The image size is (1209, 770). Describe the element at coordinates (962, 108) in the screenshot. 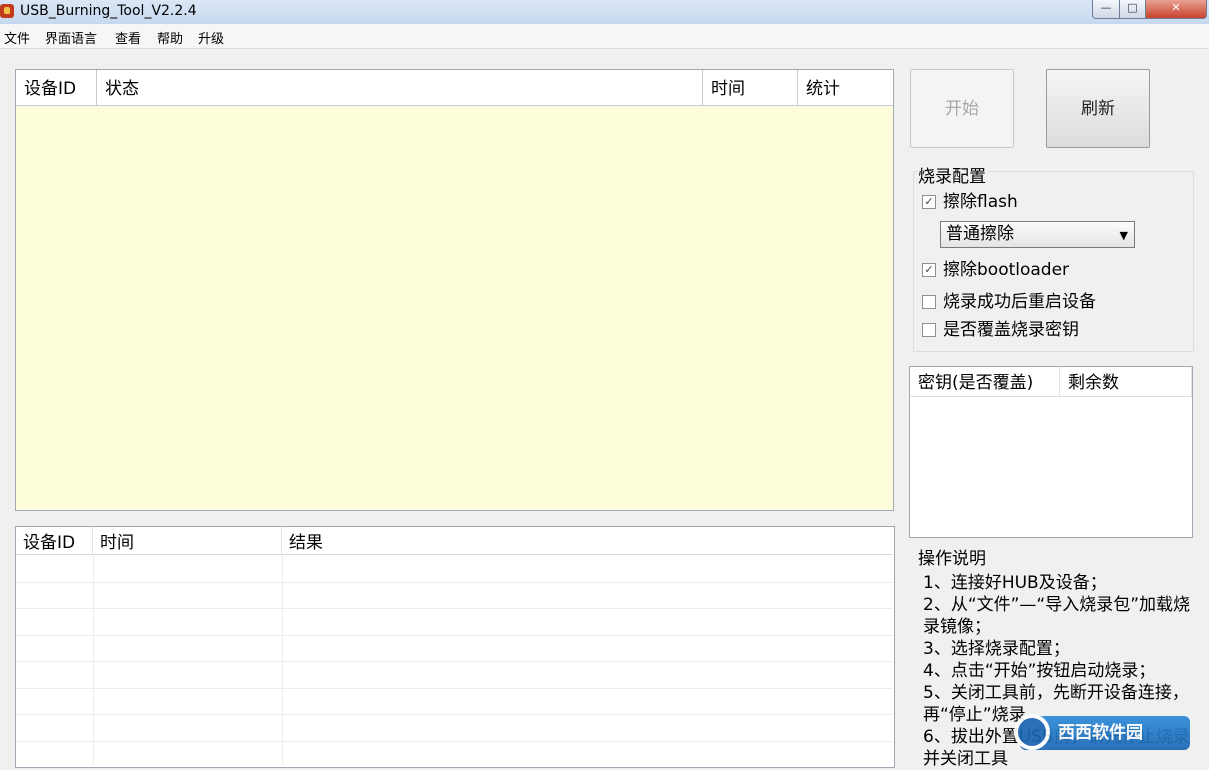

I see `start-button: 开始` at that location.